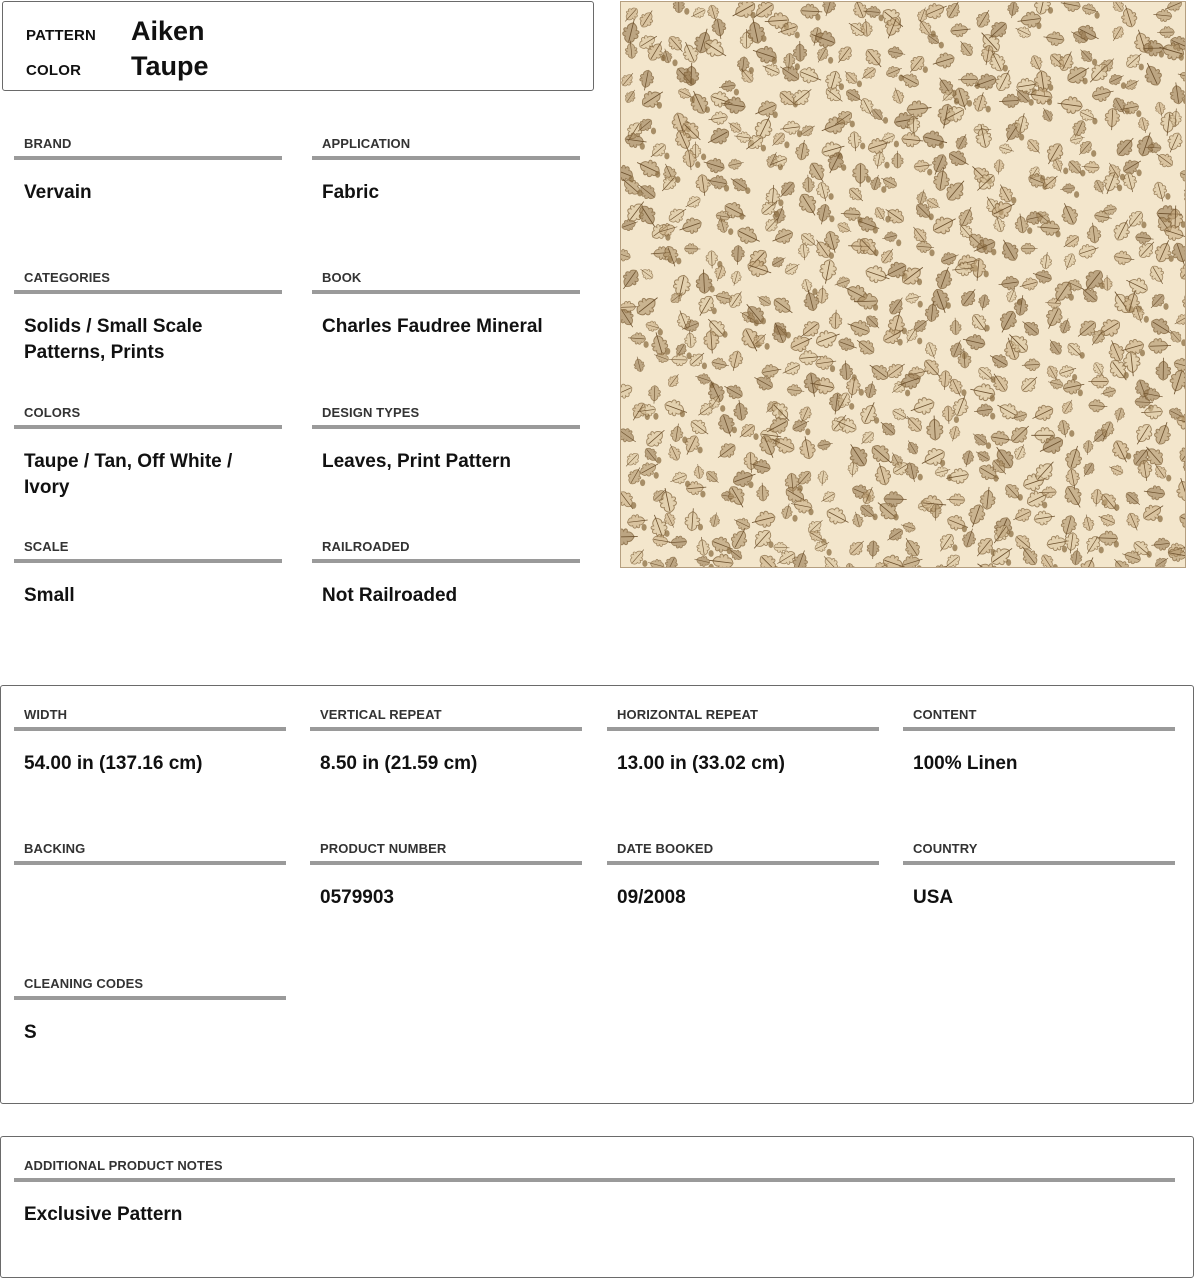 The width and height of the screenshot is (1195, 1286). What do you see at coordinates (743, 875) in the screenshot?
I see `date-booked-field: DATE BOOKED 09/2008` at bounding box center [743, 875].